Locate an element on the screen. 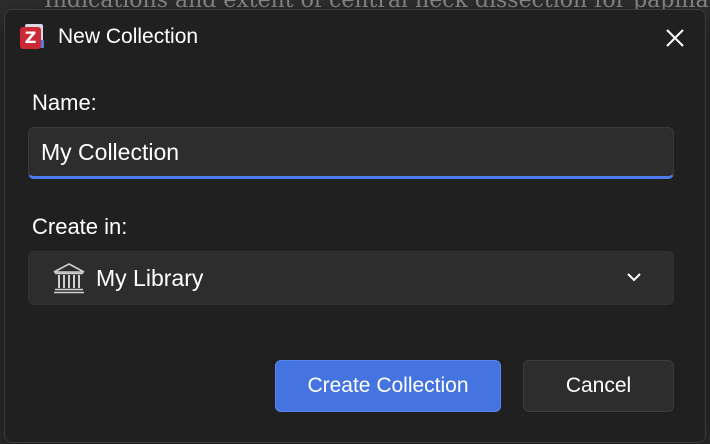 Image resolution: width=710 pixels, height=444 pixels. close-icon is located at coordinates (675, 38).